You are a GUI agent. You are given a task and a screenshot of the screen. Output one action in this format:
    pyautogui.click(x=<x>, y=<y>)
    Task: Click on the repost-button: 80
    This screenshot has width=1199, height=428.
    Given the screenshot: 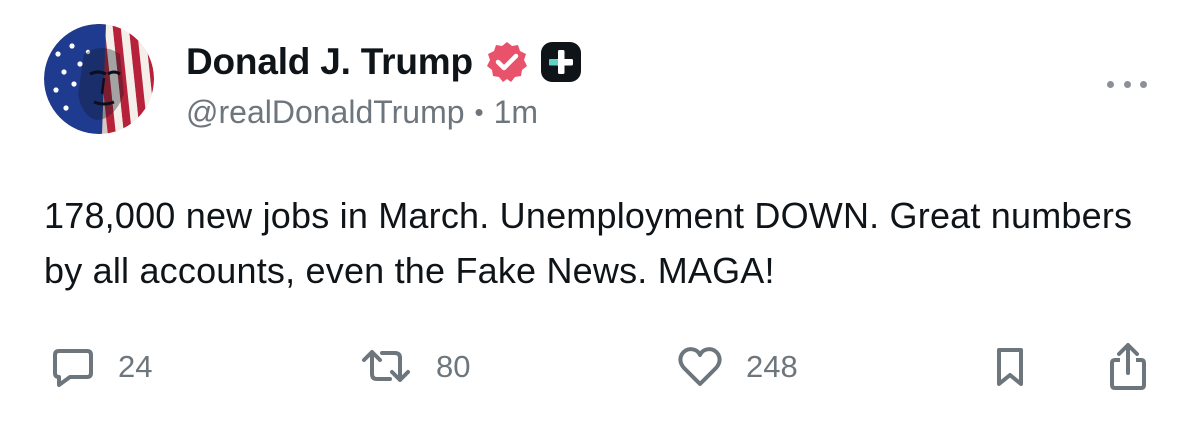 What is the action you would take?
    pyautogui.click(x=414, y=367)
    